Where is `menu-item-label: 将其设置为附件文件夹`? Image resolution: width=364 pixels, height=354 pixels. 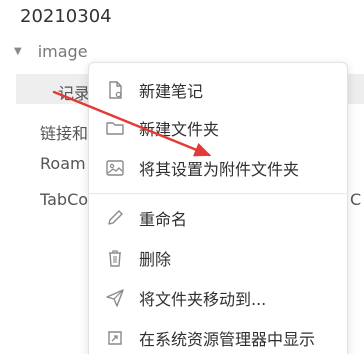 menu-item-label: 将其设置为附件文件夹 is located at coordinates (219, 169).